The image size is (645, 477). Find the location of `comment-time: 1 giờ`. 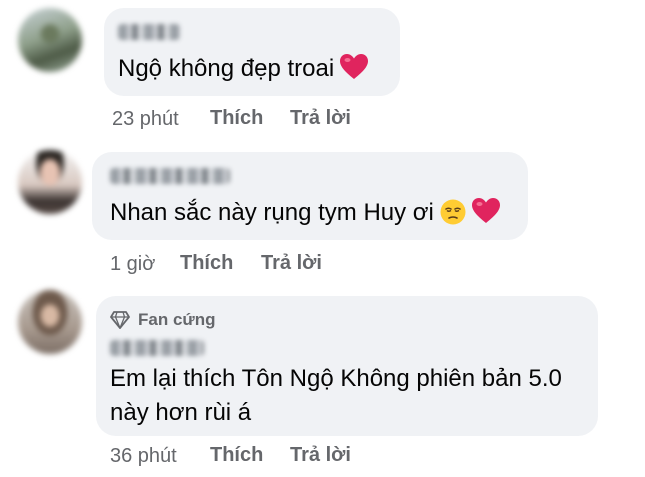

comment-time: 1 giờ is located at coordinates (132, 264).